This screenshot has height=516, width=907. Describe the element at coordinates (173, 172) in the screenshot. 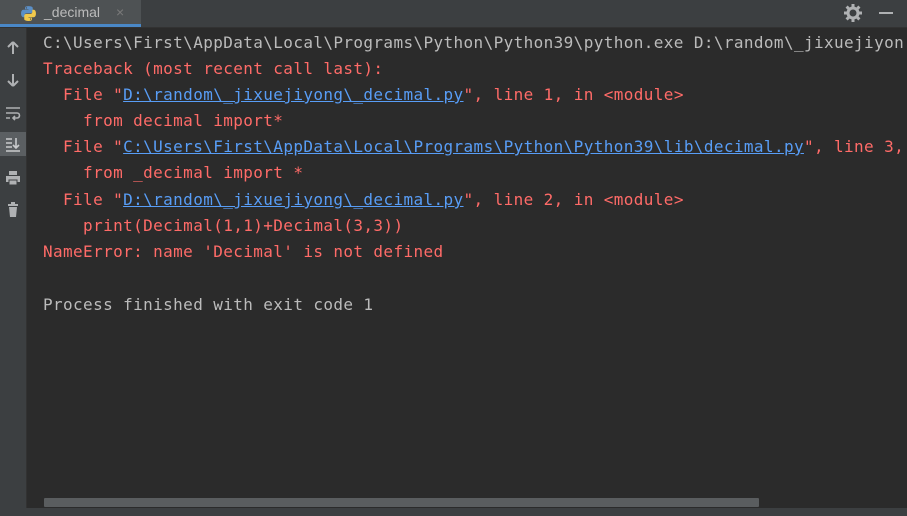

I see `frame-code-line: from _decimal import *` at that location.